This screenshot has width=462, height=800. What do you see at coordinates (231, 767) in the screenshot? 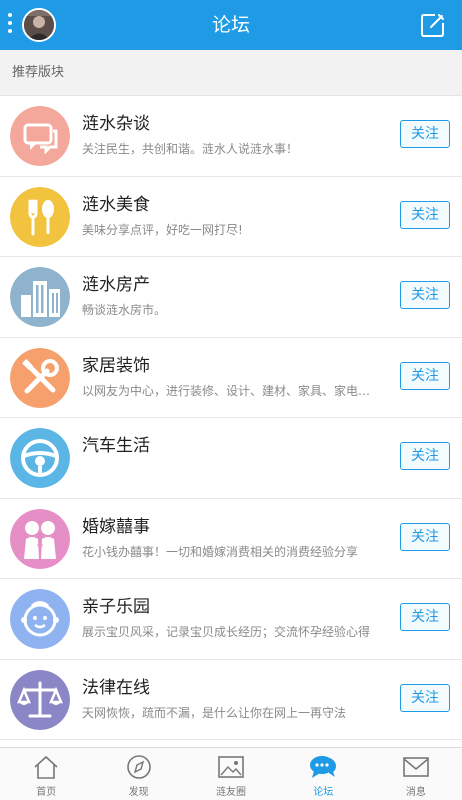
I see `image-icon` at bounding box center [231, 767].